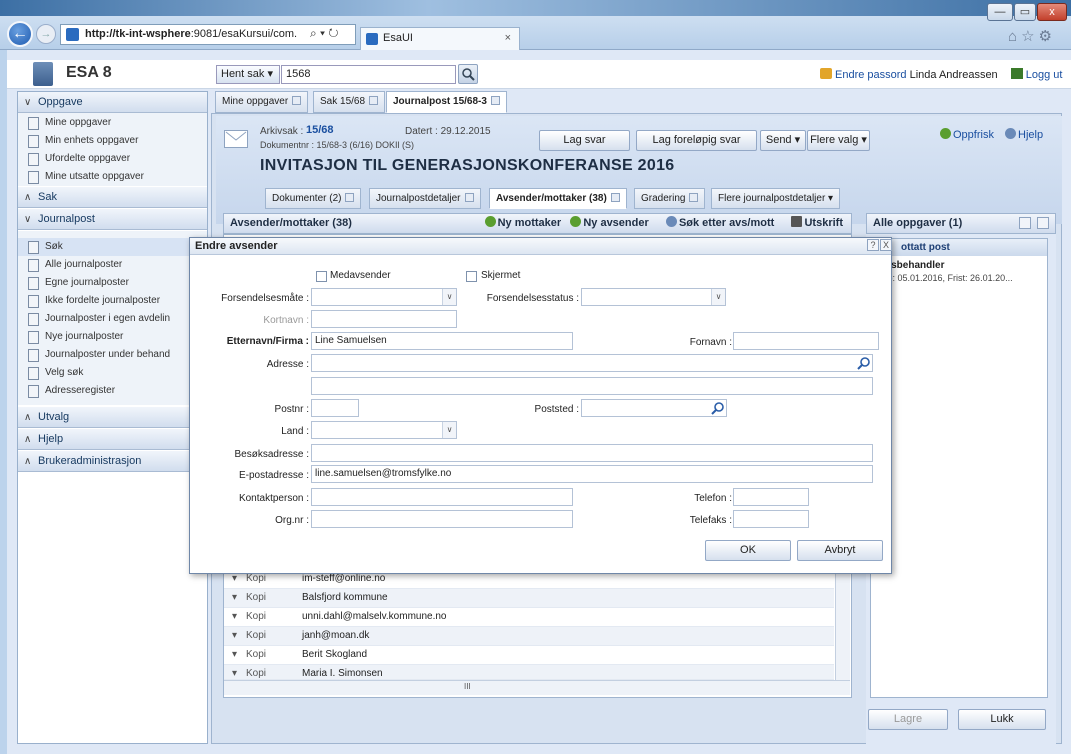  I want to click on oppfrisk-link: Oppfrisk, so click(973, 135).